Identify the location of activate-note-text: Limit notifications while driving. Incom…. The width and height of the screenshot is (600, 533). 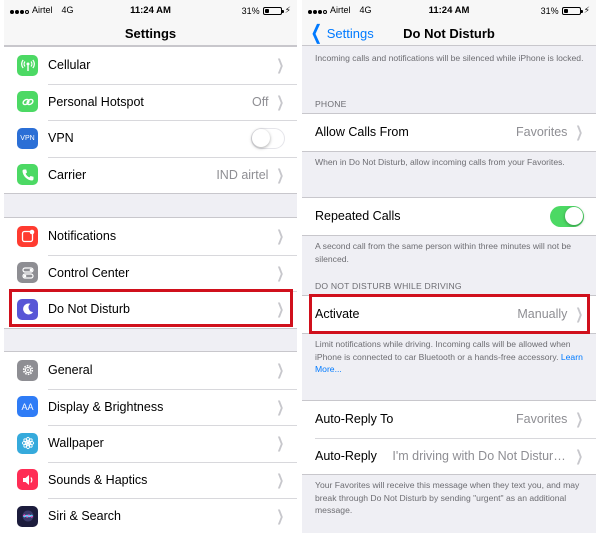
(443, 350).